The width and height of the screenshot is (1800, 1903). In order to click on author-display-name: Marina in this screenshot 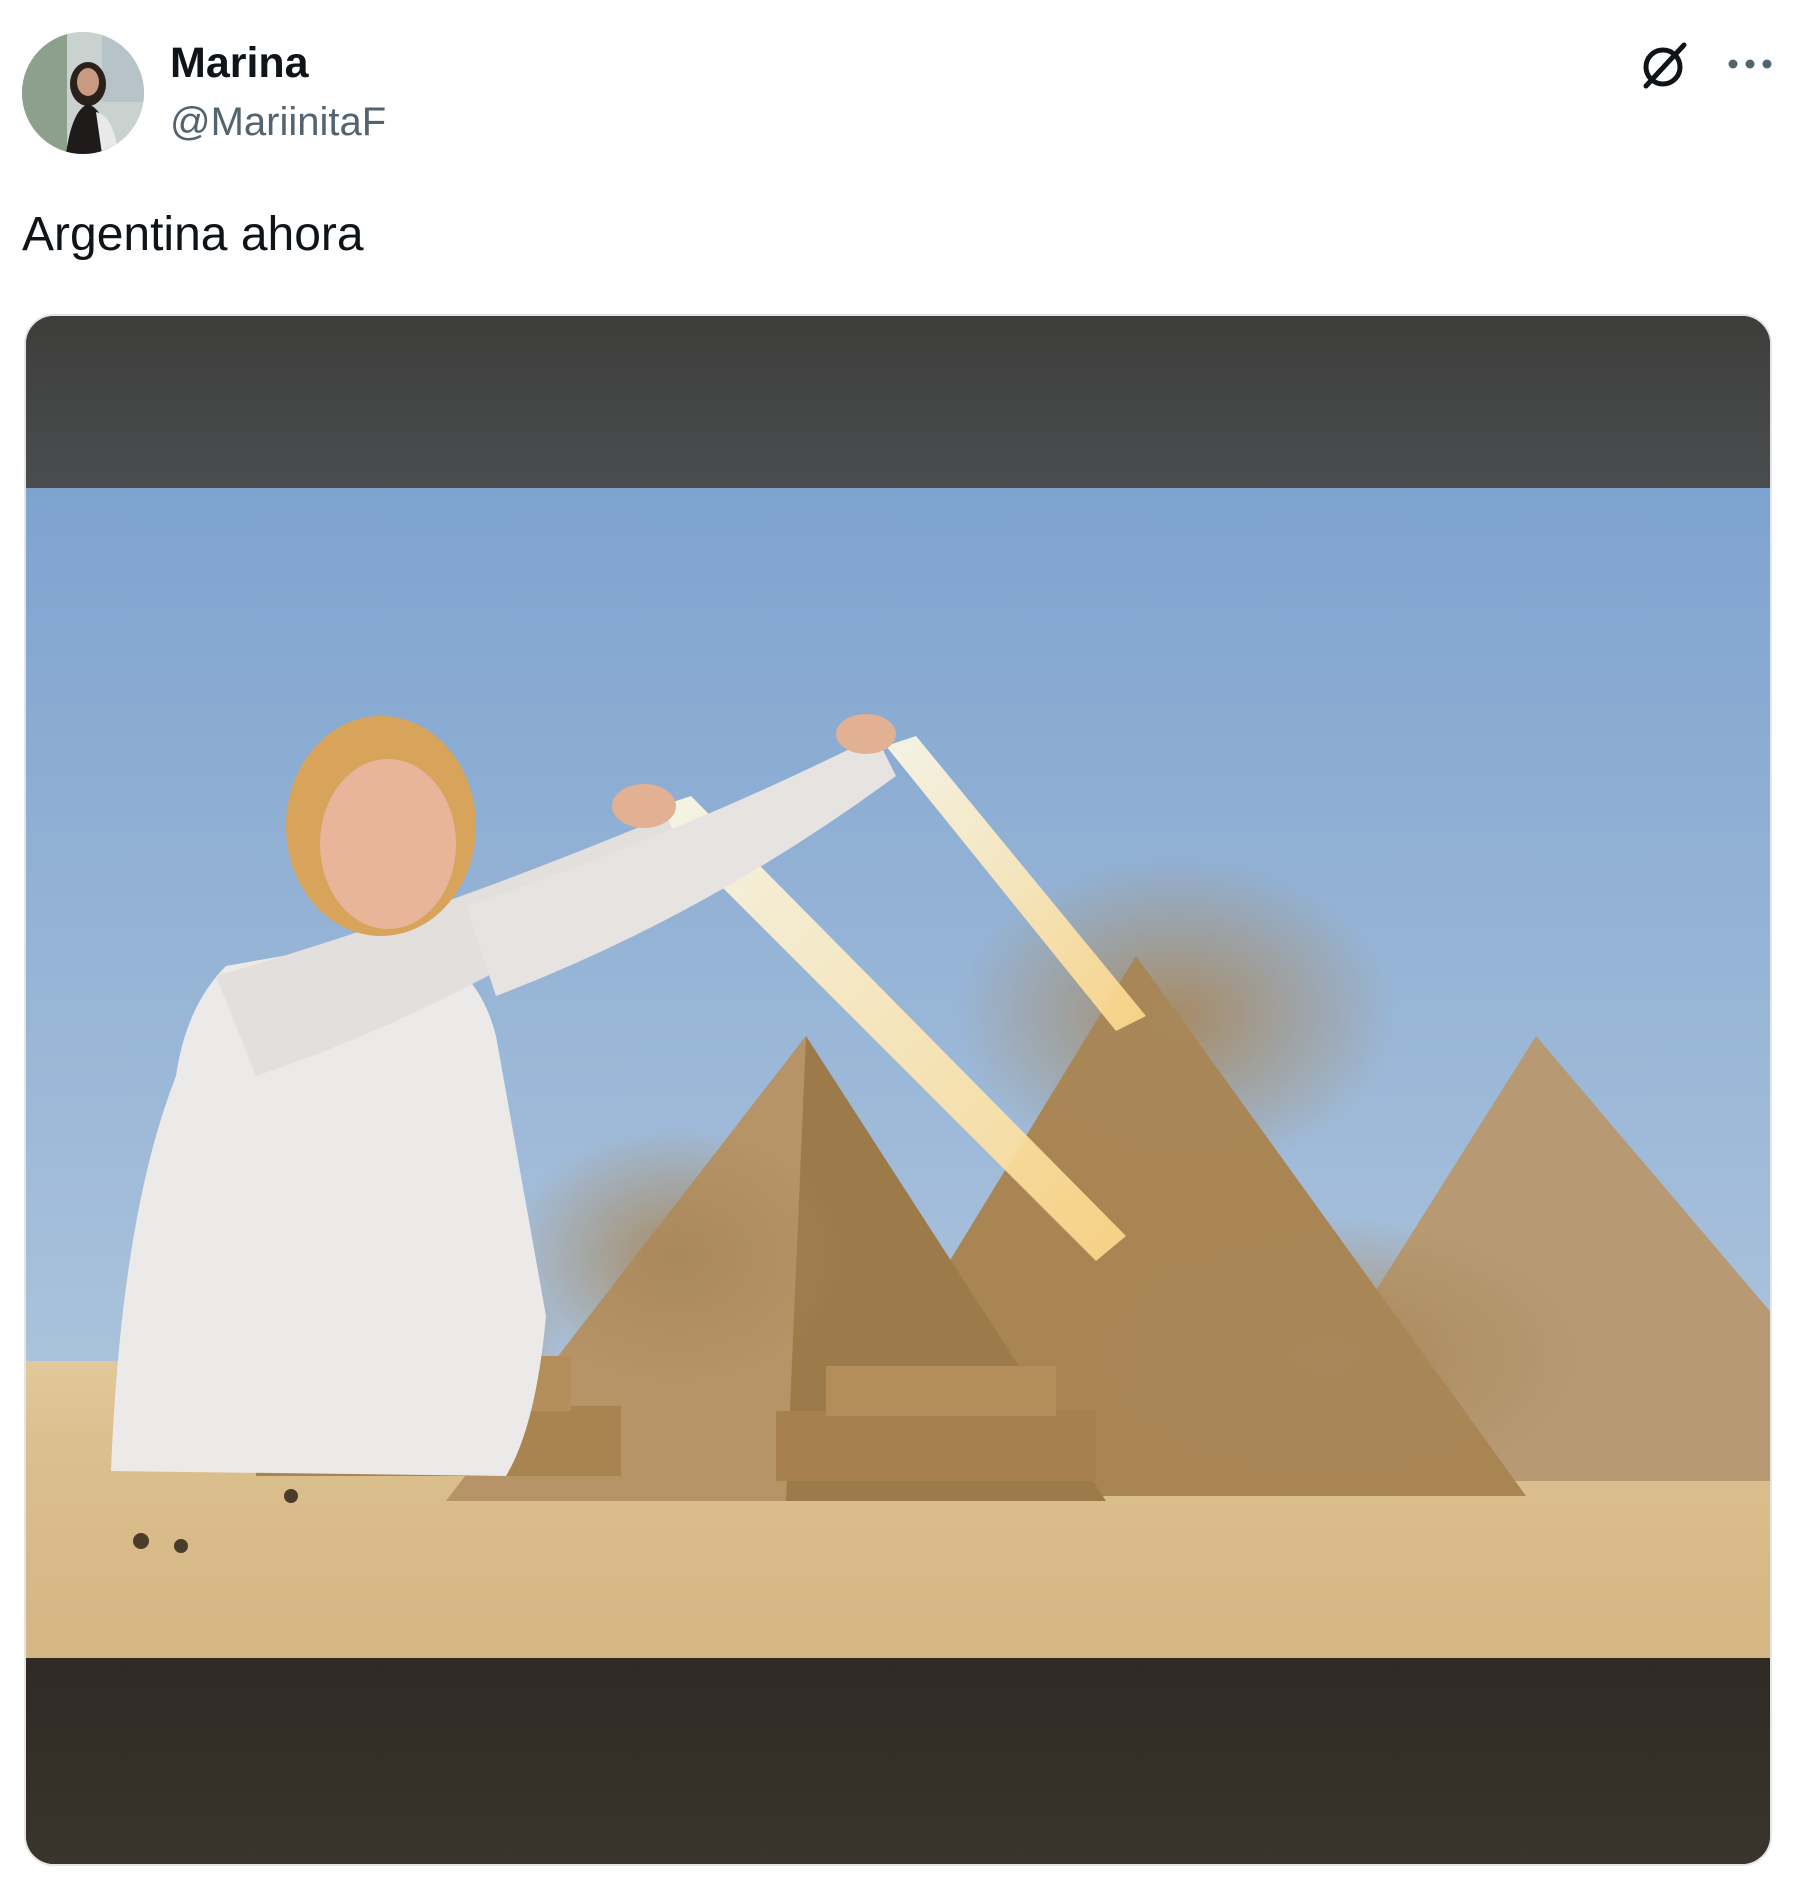, I will do `click(239, 63)`.